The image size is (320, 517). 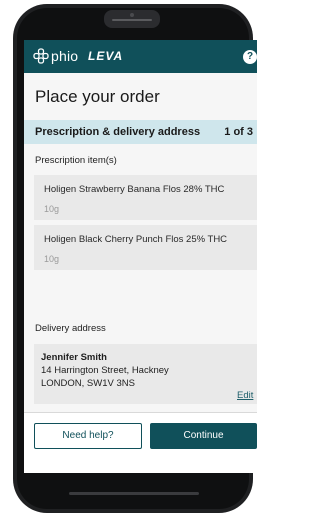 What do you see at coordinates (134, 493) in the screenshot?
I see `home-indicator` at bounding box center [134, 493].